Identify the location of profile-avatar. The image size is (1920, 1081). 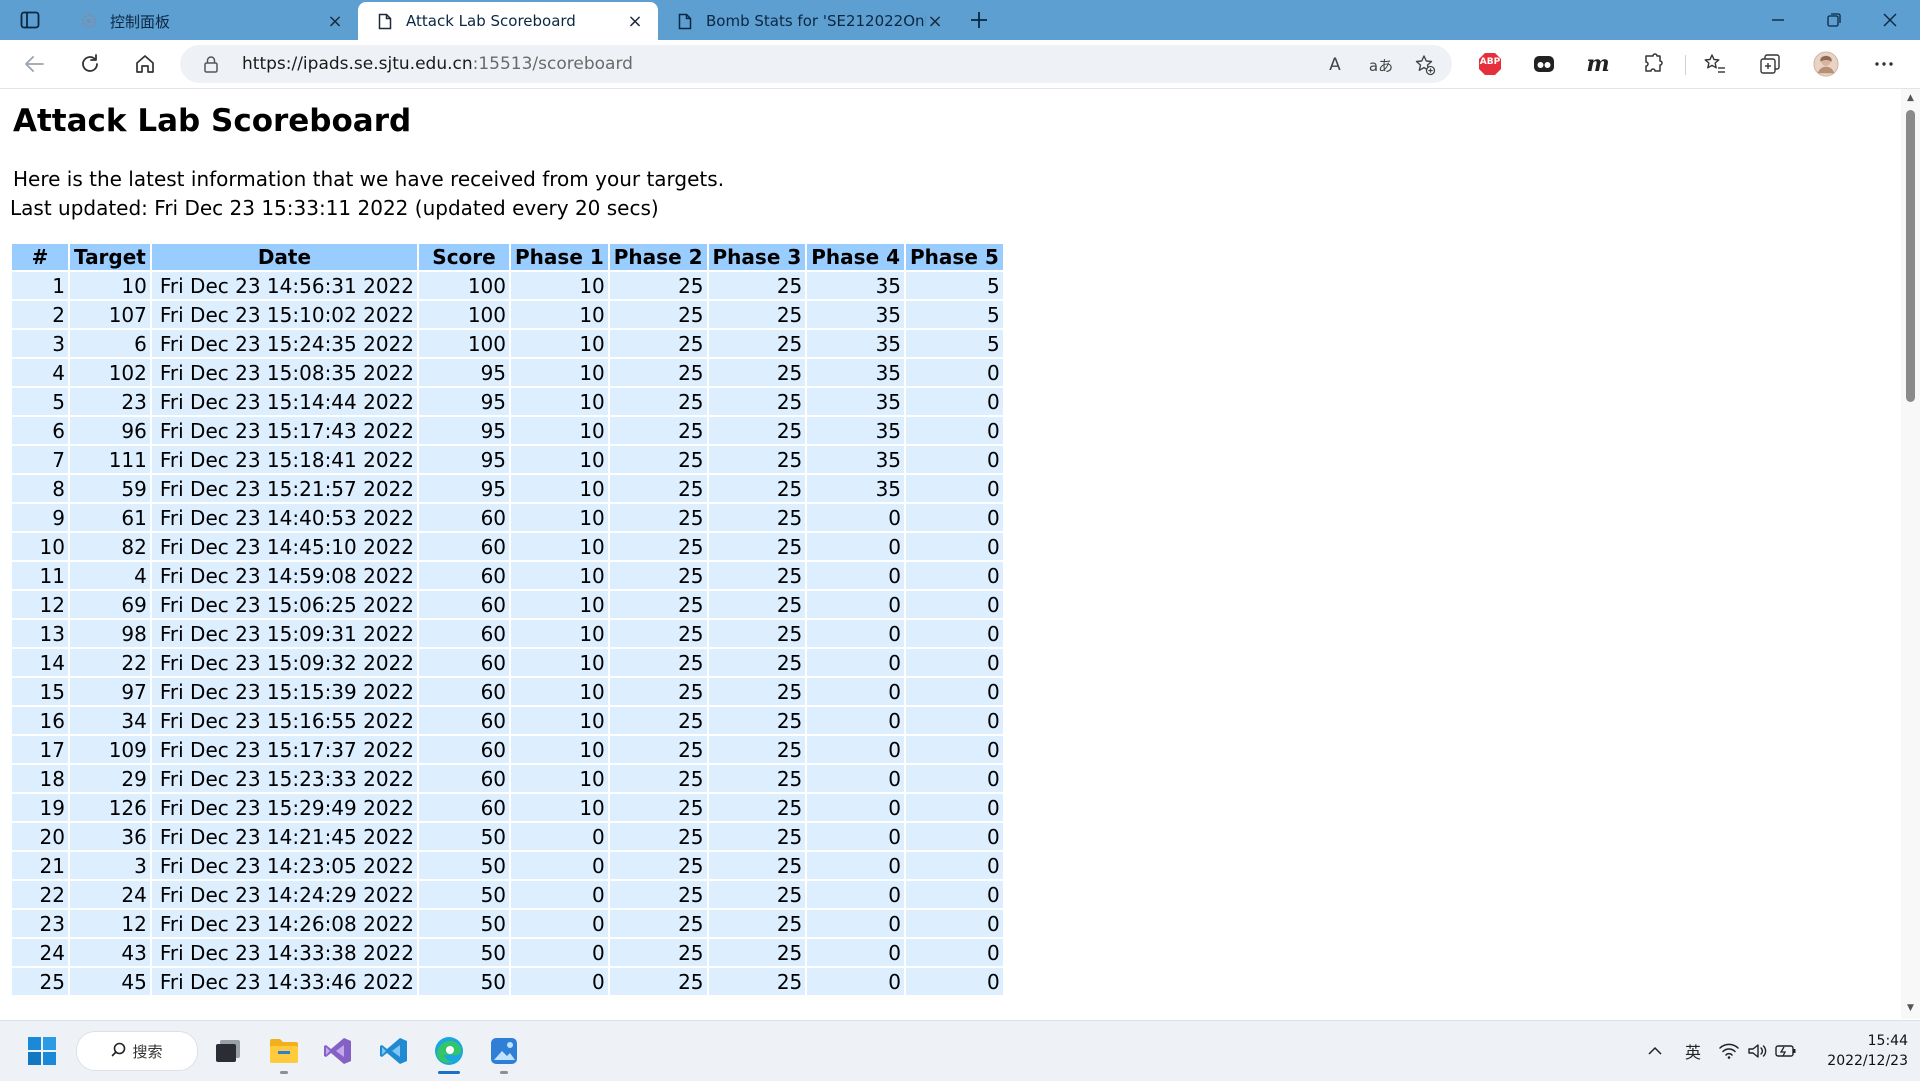
(1826, 64).